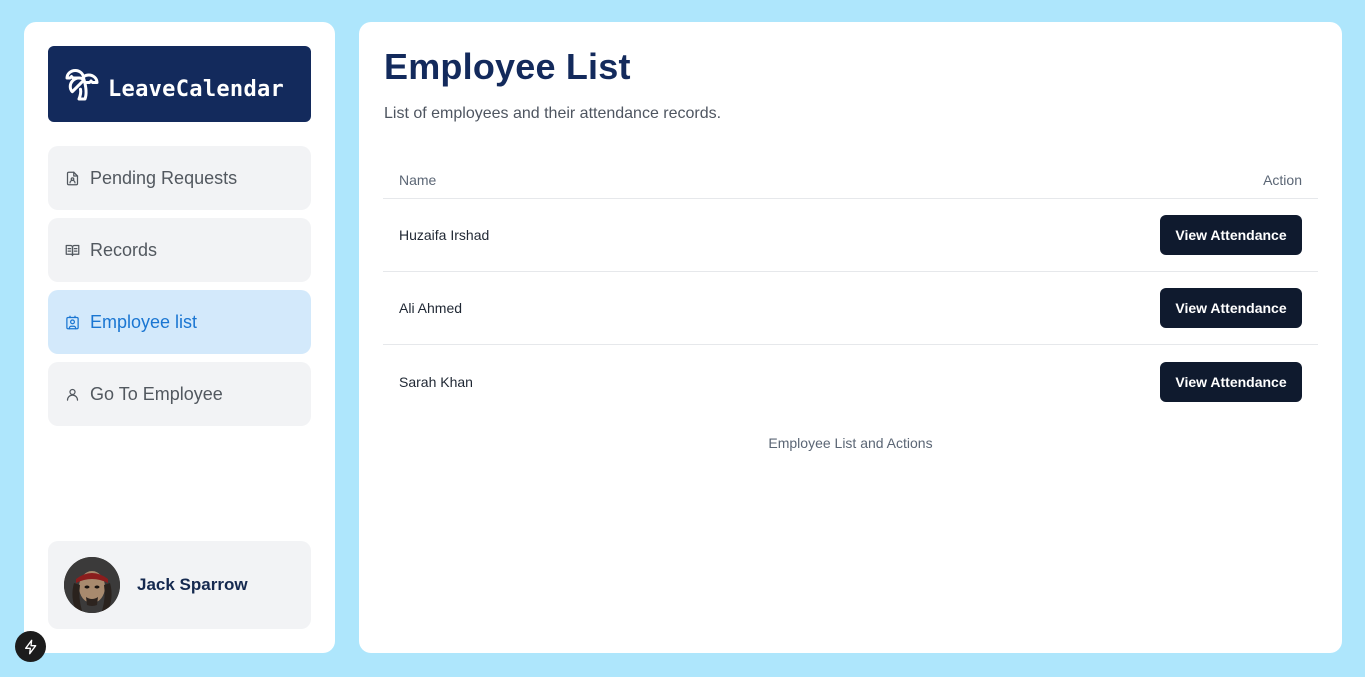 The image size is (1365, 677). Describe the element at coordinates (72, 394) in the screenshot. I see `user-icon` at that location.